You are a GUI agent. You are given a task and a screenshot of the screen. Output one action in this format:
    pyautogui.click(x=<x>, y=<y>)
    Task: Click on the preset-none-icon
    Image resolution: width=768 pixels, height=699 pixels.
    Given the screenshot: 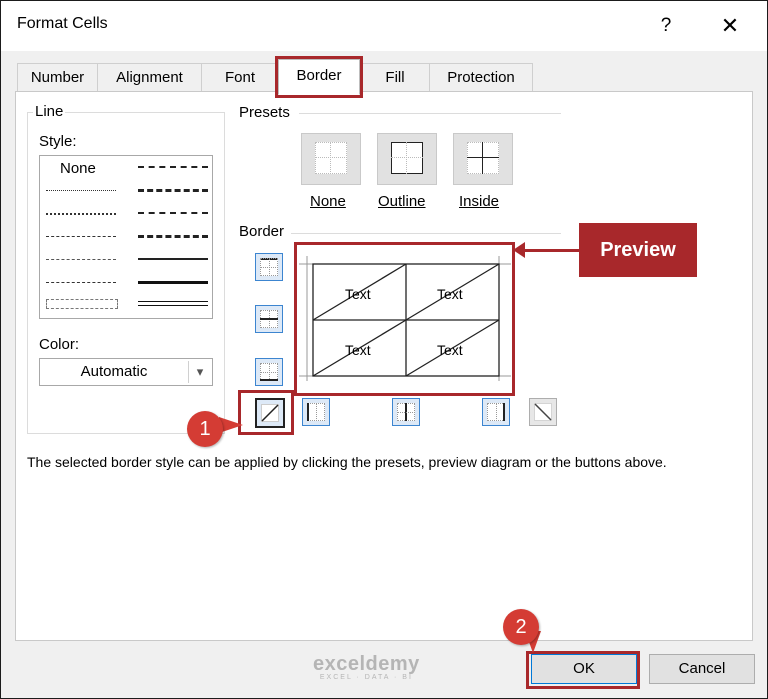 What is the action you would take?
    pyautogui.click(x=331, y=158)
    